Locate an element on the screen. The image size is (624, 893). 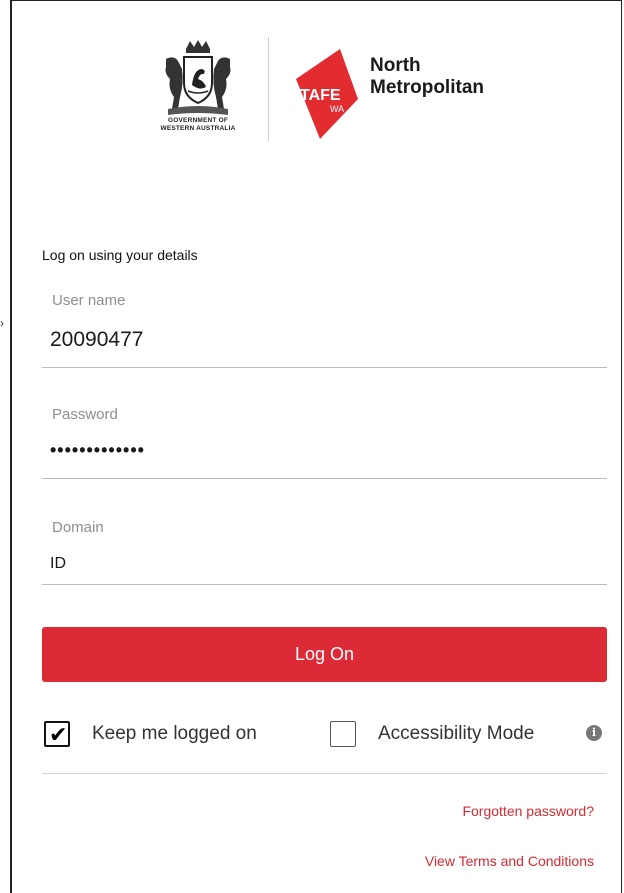
accessibility-mode-checkbox is located at coordinates (343, 734).